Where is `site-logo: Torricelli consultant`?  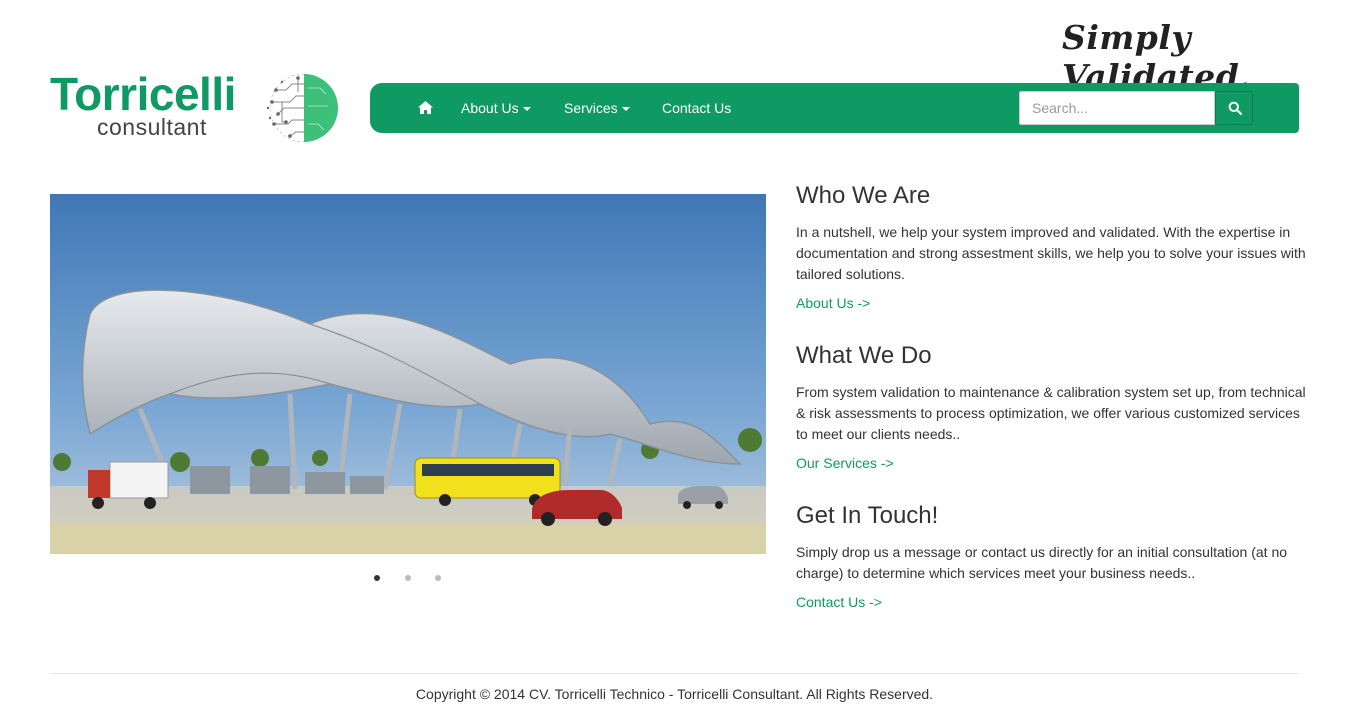
site-logo: Torricelli consultant is located at coordinates (200, 107).